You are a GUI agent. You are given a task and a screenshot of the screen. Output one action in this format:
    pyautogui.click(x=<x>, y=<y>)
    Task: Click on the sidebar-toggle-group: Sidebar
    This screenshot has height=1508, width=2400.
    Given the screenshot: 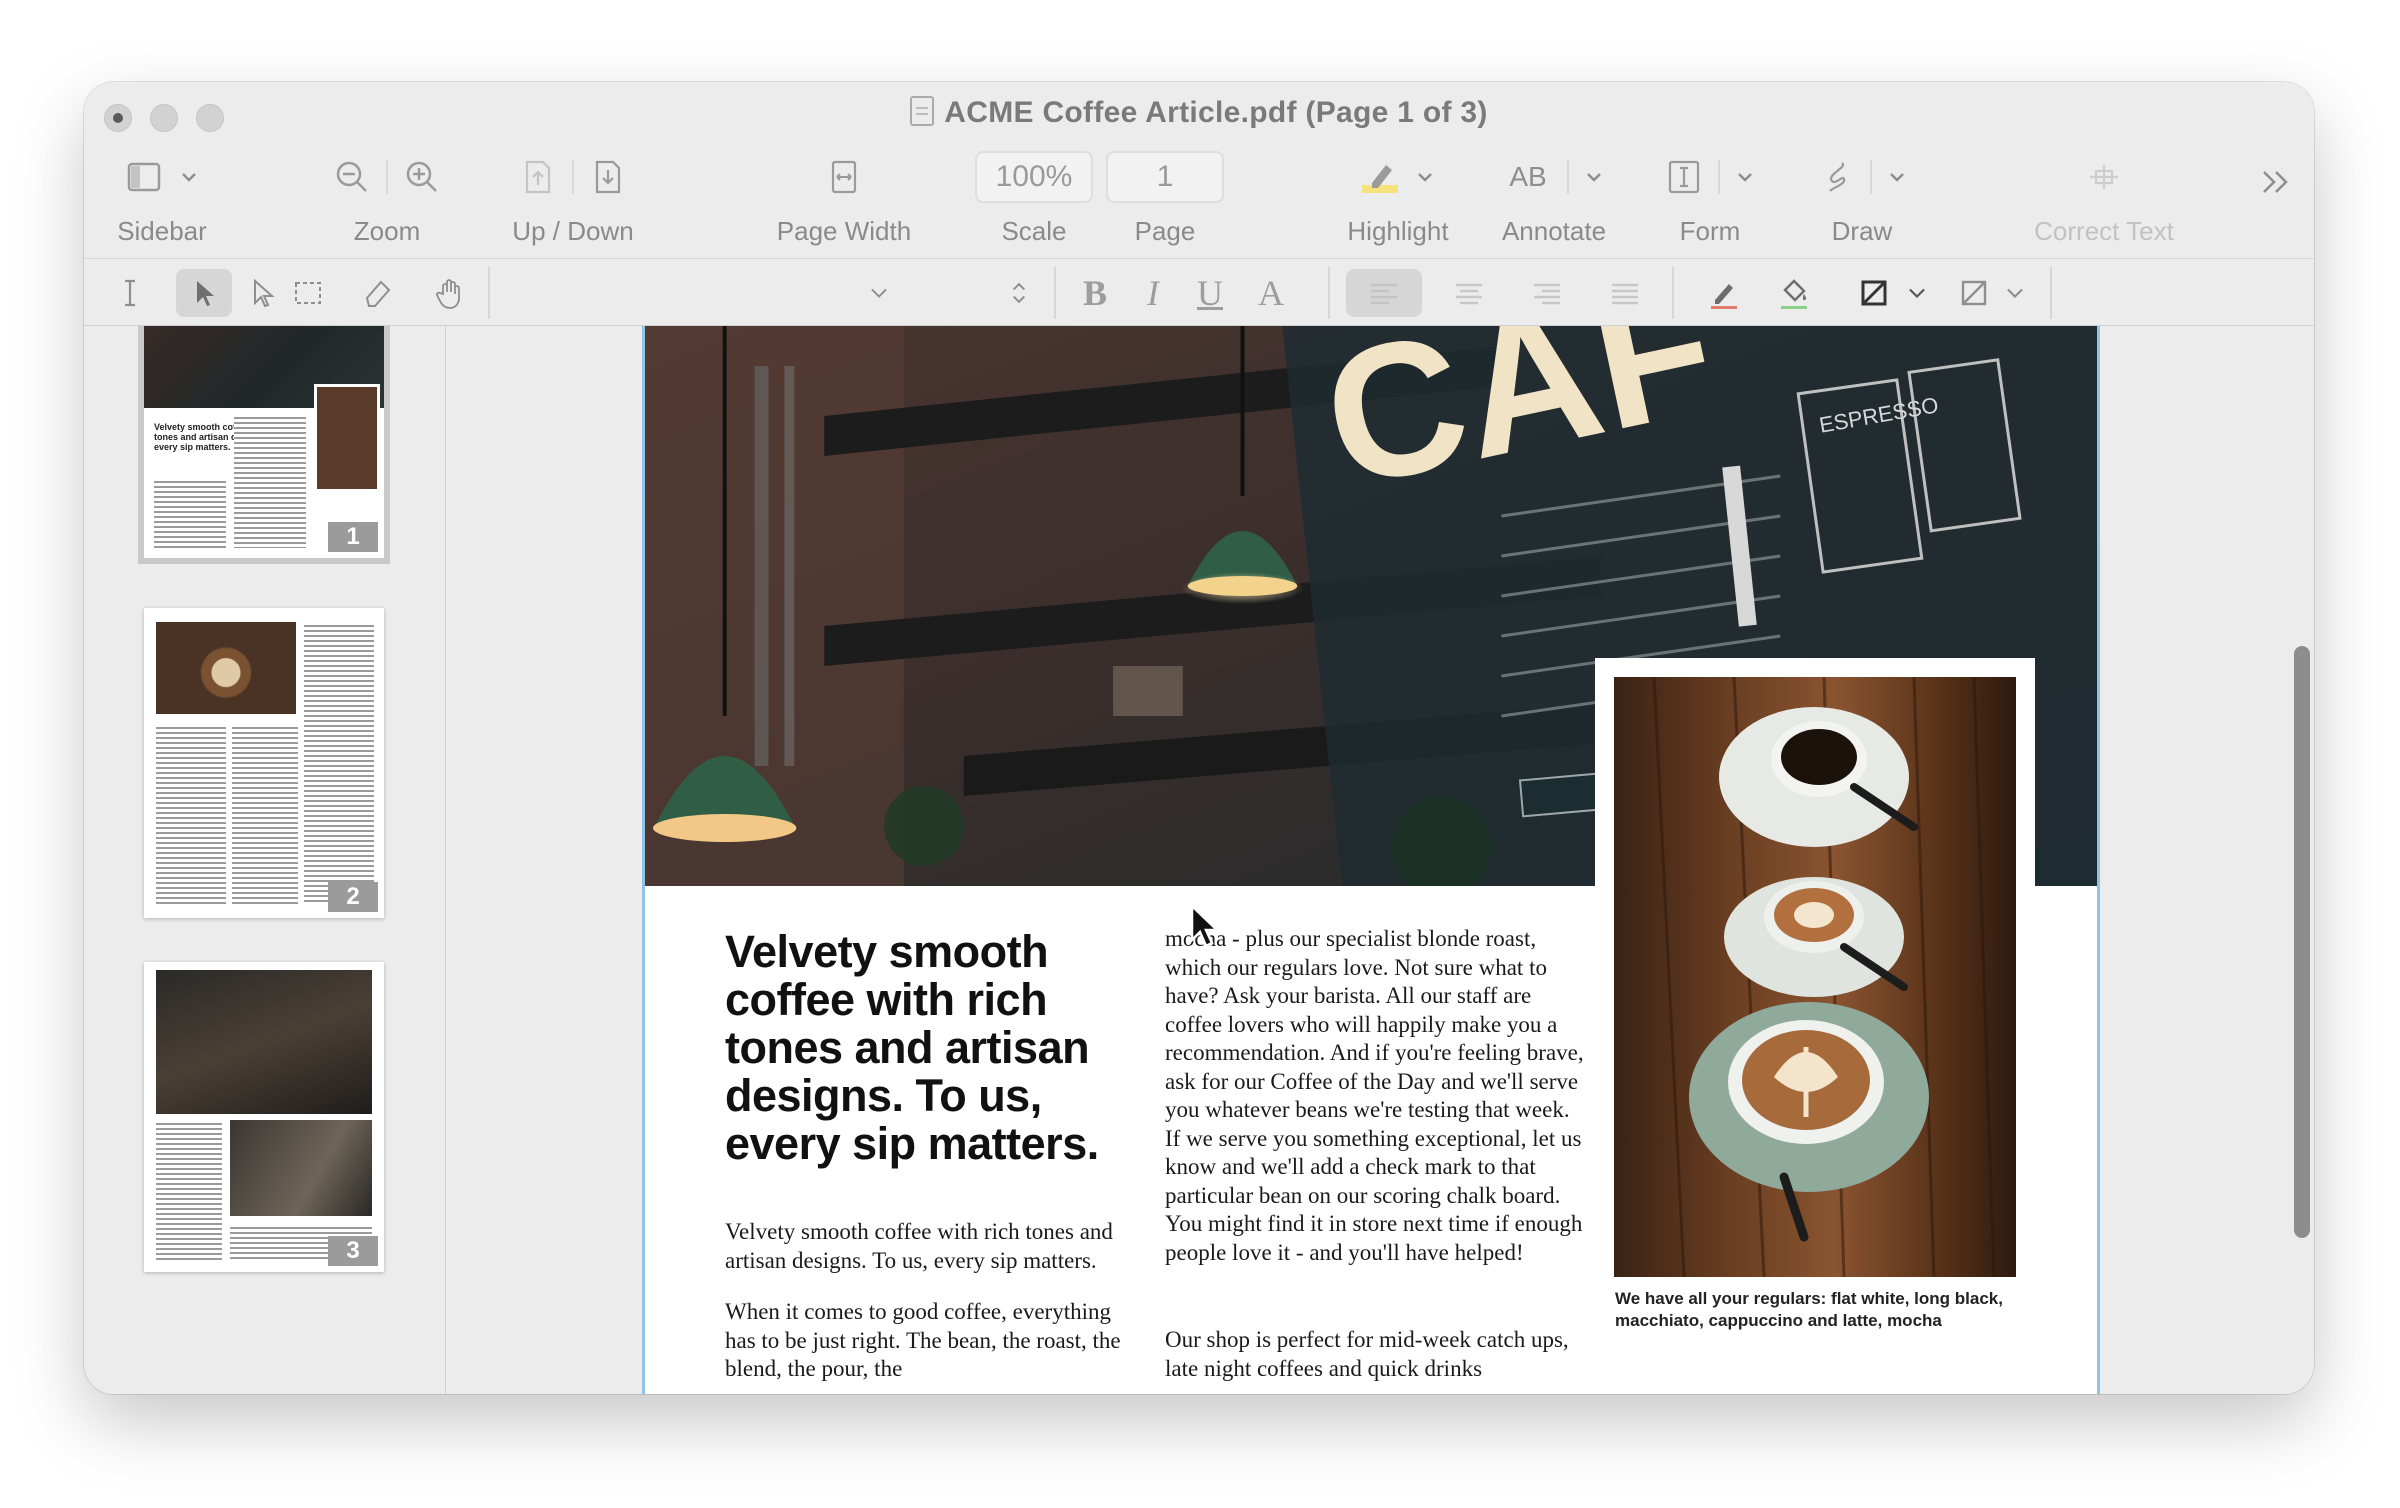 What is the action you would take?
    pyautogui.click(x=162, y=198)
    